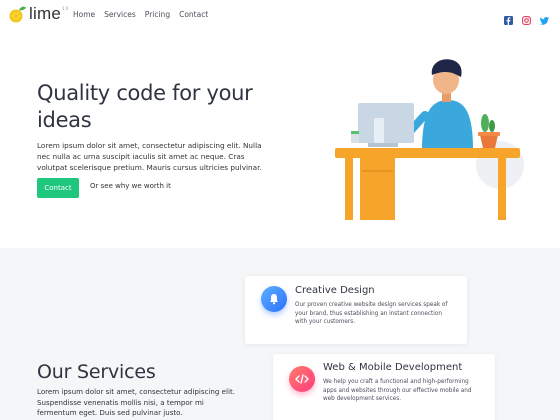 The image size is (560, 420). What do you see at coordinates (120, 14) in the screenshot?
I see `nav-services: Services` at bounding box center [120, 14].